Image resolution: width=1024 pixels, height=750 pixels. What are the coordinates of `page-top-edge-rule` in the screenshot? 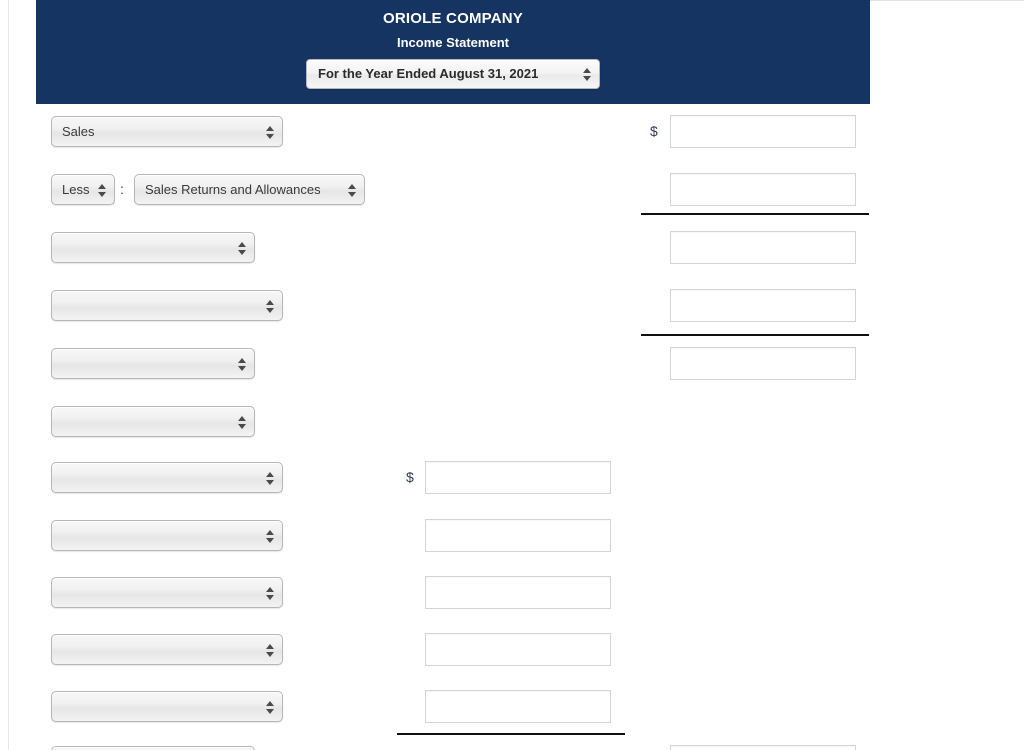 It's located at (947, 0).